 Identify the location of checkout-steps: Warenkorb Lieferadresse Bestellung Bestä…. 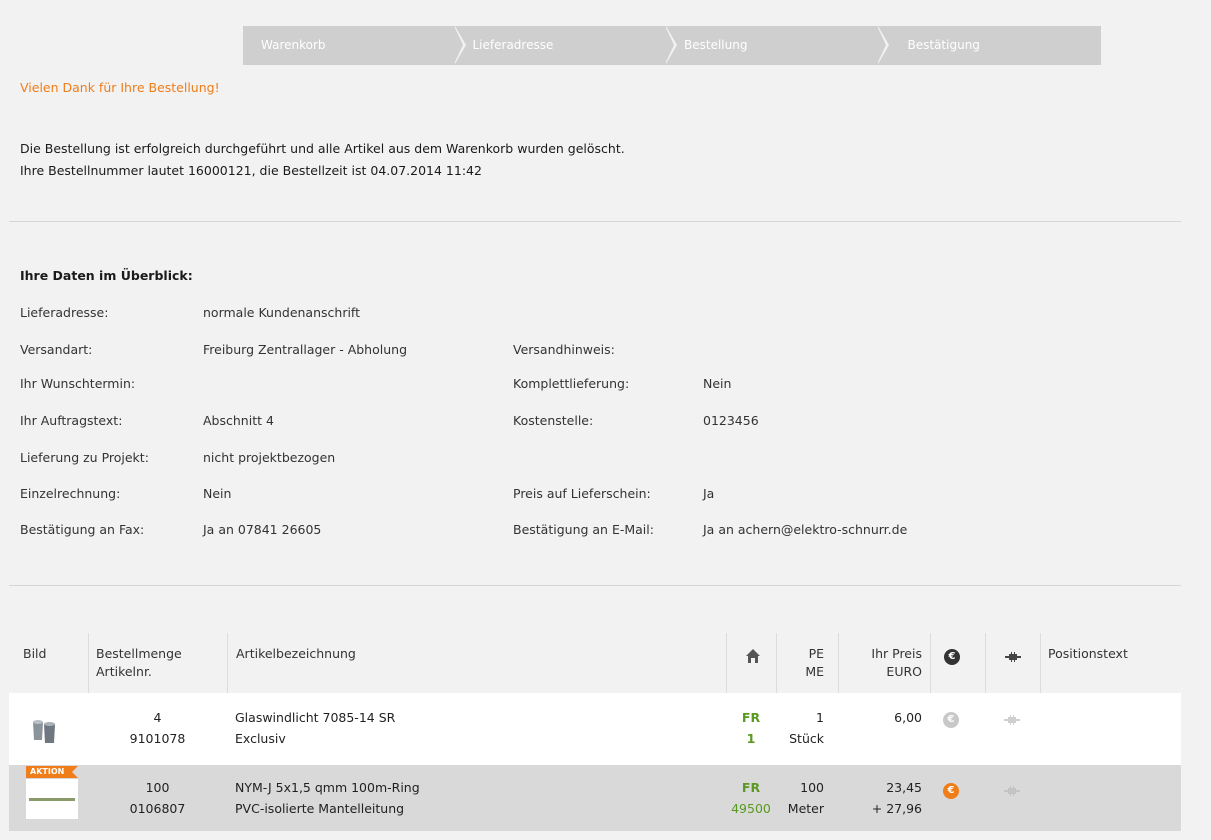
(672, 45).